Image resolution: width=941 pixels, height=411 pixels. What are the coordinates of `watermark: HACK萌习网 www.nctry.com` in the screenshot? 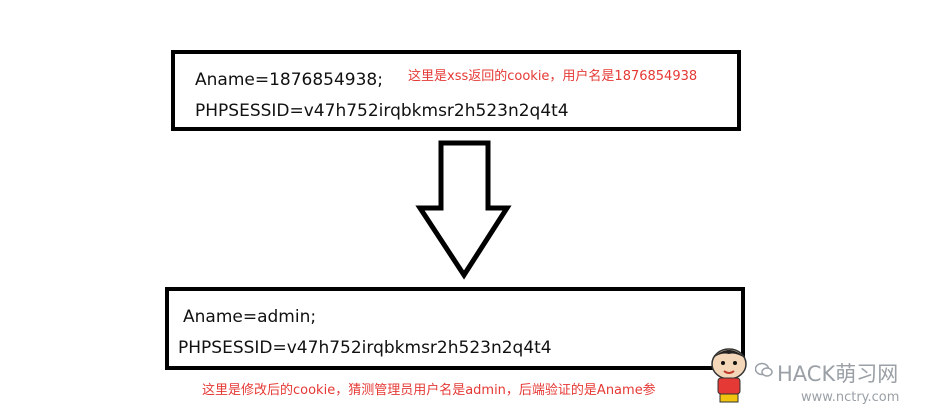 It's located at (820, 376).